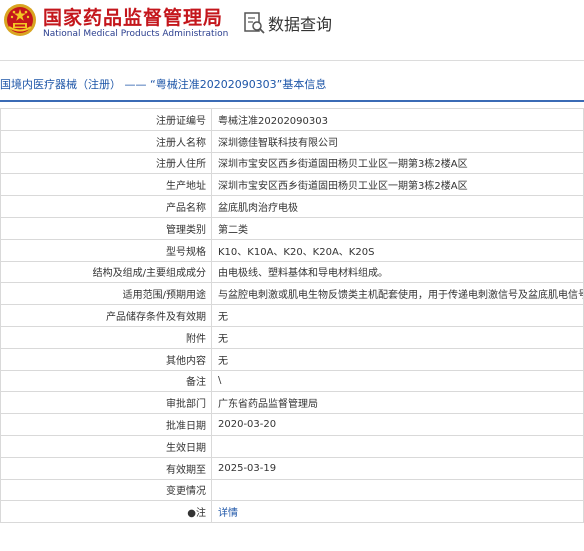  What do you see at coordinates (106, 337) in the screenshot?
I see `row-label: 附件` at bounding box center [106, 337].